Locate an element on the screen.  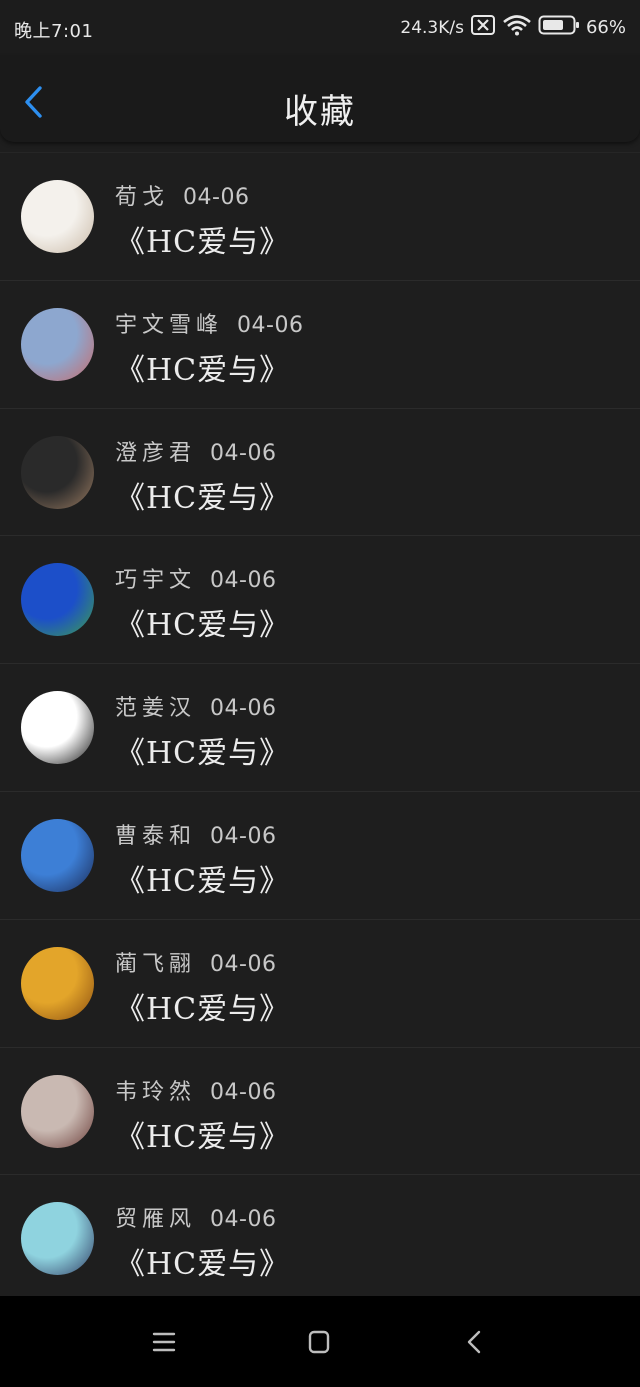
menu-icon is located at coordinates (164, 1342).